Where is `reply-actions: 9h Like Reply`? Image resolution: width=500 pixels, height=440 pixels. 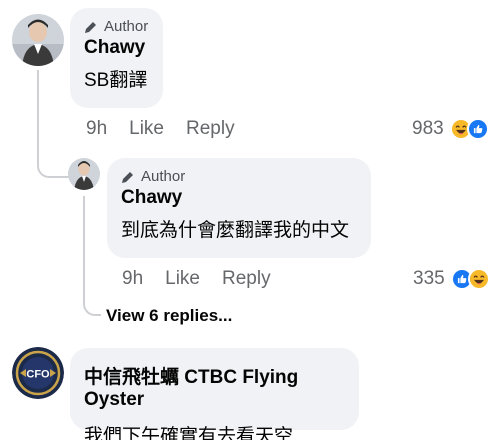
reply-actions: 9h Like Reply is located at coordinates (207, 279).